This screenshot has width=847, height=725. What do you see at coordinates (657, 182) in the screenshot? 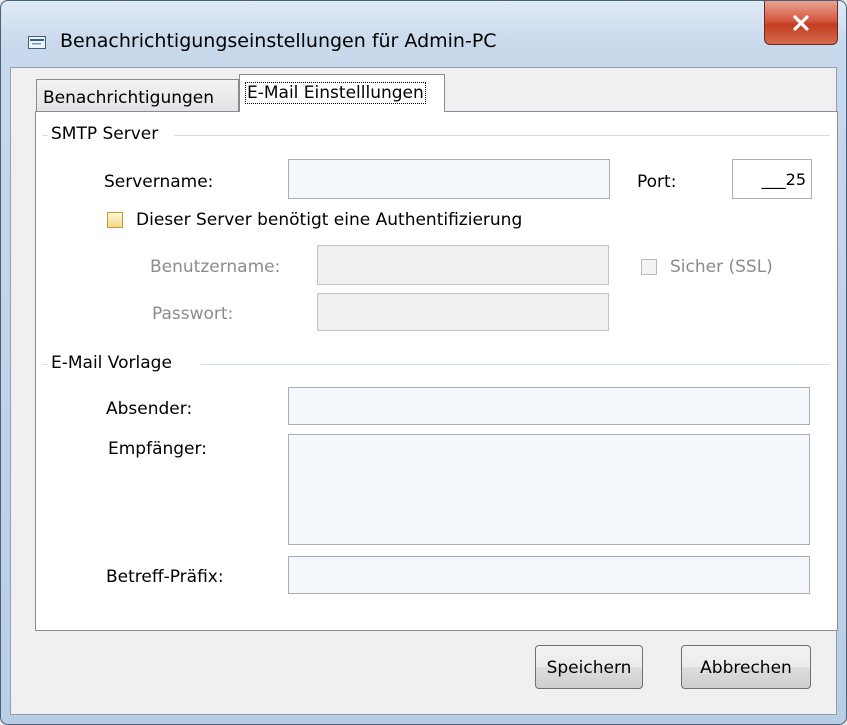
I see `port-label: Port:` at bounding box center [657, 182].